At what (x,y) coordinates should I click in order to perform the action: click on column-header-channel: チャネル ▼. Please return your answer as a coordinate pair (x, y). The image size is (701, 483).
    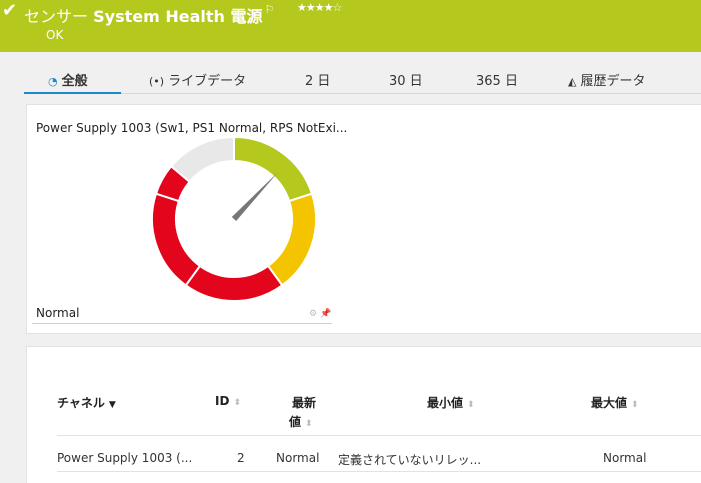
    Looking at the image, I should click on (86, 402).